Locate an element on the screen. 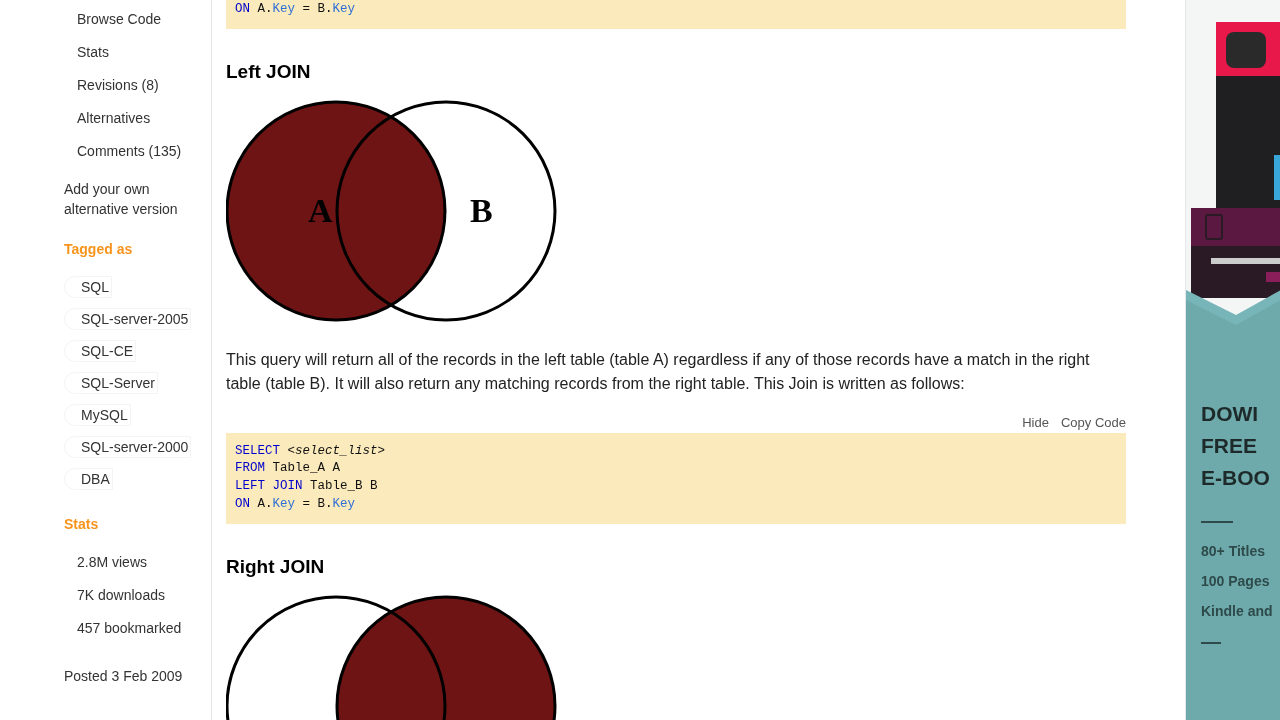 The width and height of the screenshot is (1280, 720). code-block: SELECT <select_list> FROM Table_A A LEFT JOIN Table_B B ON A.Key = B.Key is located at coordinates (676, 478).